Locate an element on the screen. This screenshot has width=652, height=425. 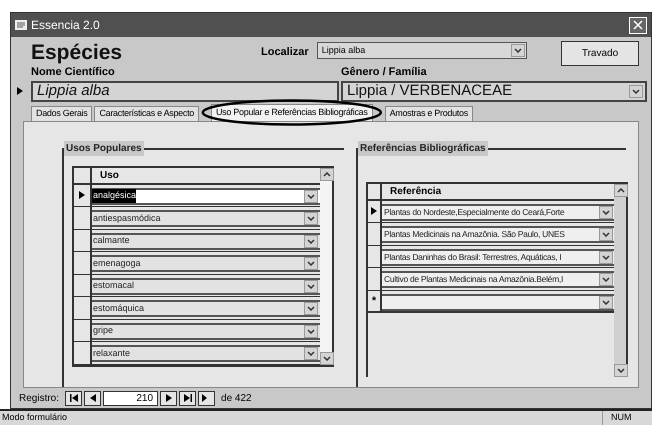
combo-cell: Plantas Medicinais na Amazônia. São Paulo, UNES is located at coordinates (498, 234).